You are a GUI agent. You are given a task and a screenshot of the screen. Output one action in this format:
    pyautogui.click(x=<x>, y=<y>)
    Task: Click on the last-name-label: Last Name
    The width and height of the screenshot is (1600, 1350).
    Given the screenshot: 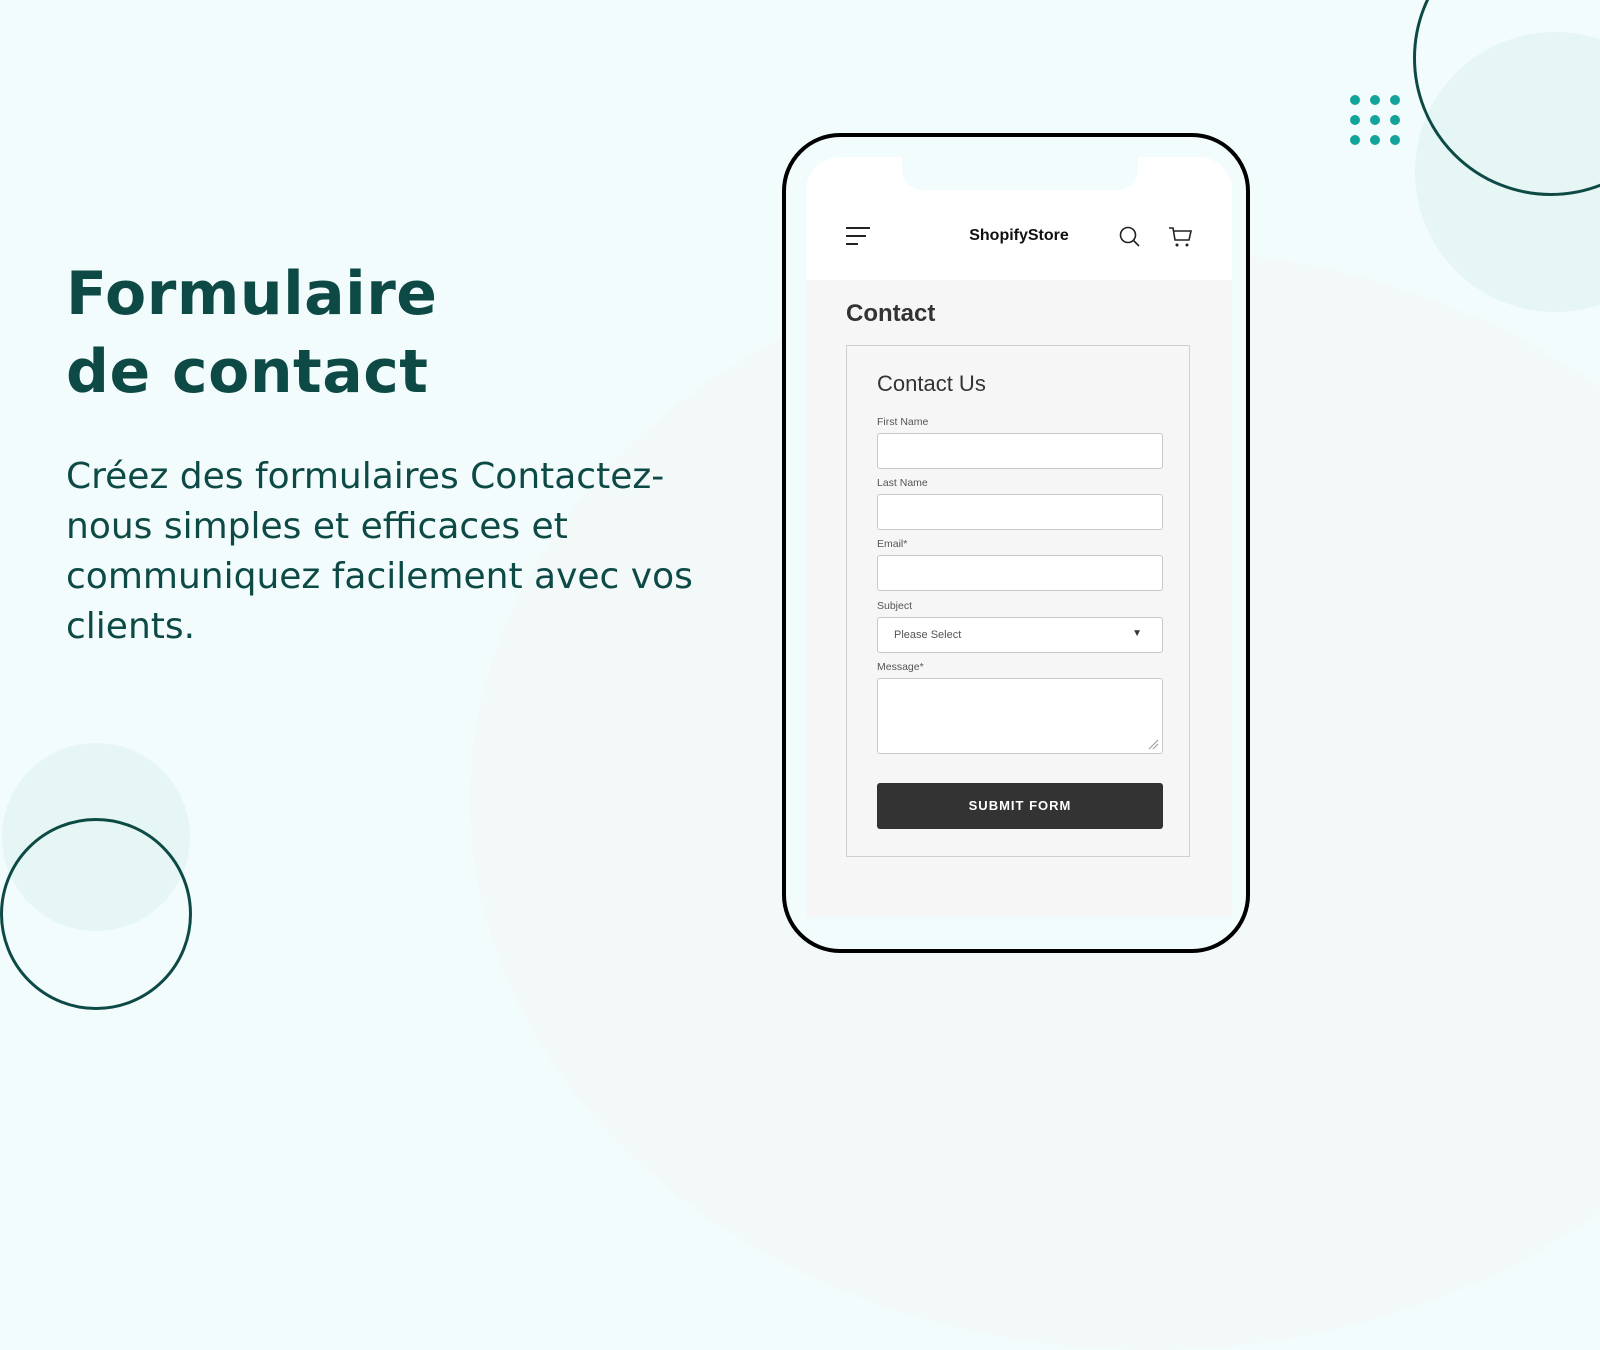 What is the action you would take?
    pyautogui.click(x=902, y=483)
    